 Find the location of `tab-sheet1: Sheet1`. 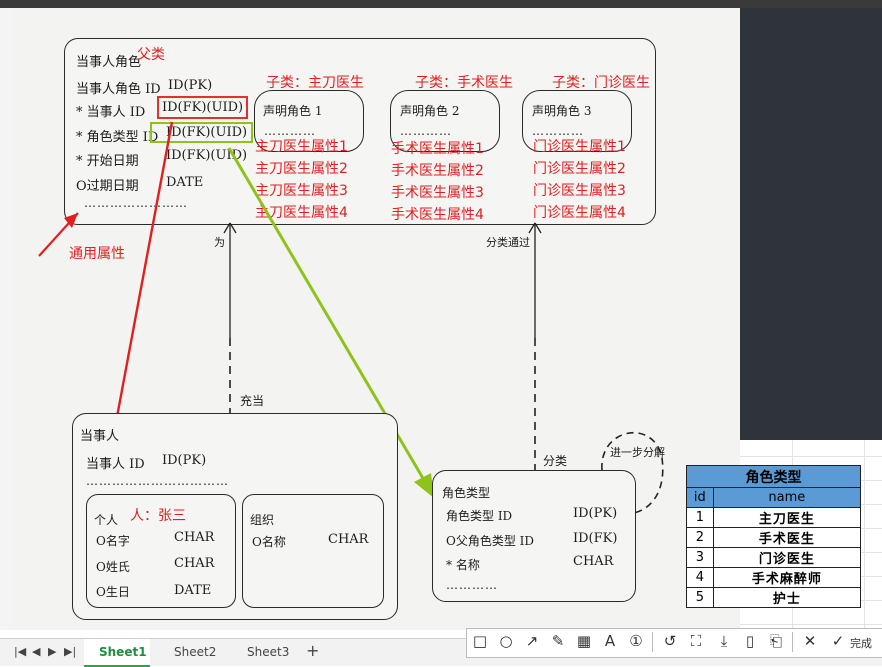

tab-sheet1: Sheet1 is located at coordinates (123, 652).